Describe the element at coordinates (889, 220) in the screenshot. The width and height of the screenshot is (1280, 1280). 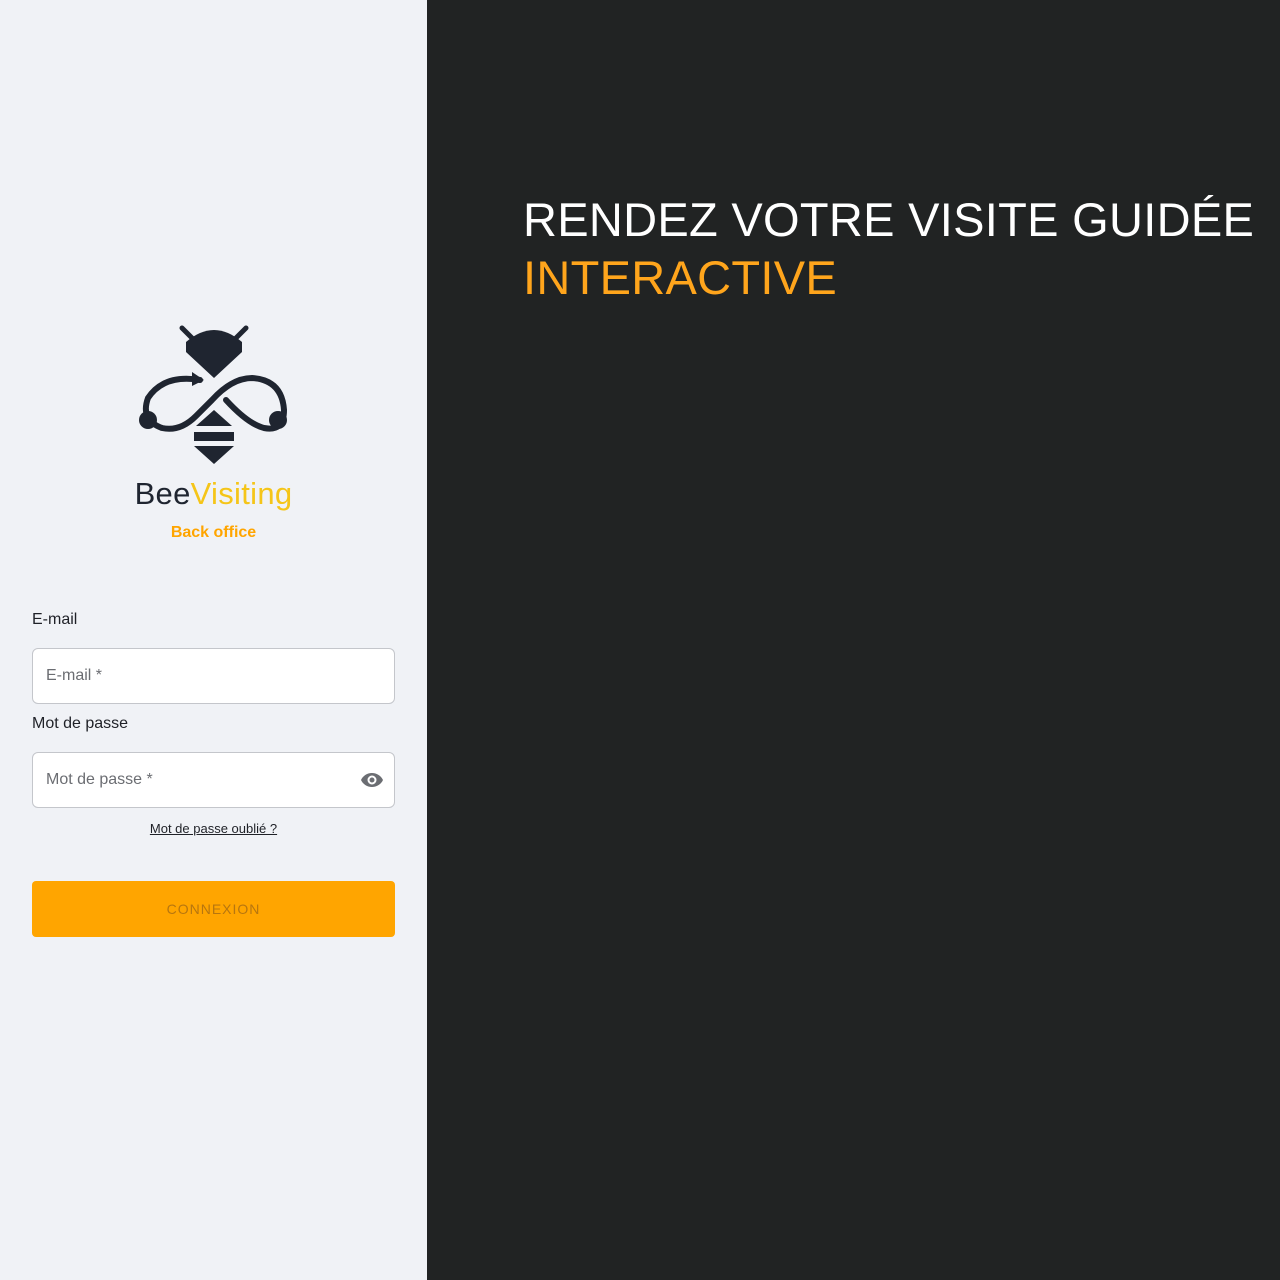
I see `hero-headline-line1: RENDEZ VOTRE VISITE GUIDÉE` at that location.